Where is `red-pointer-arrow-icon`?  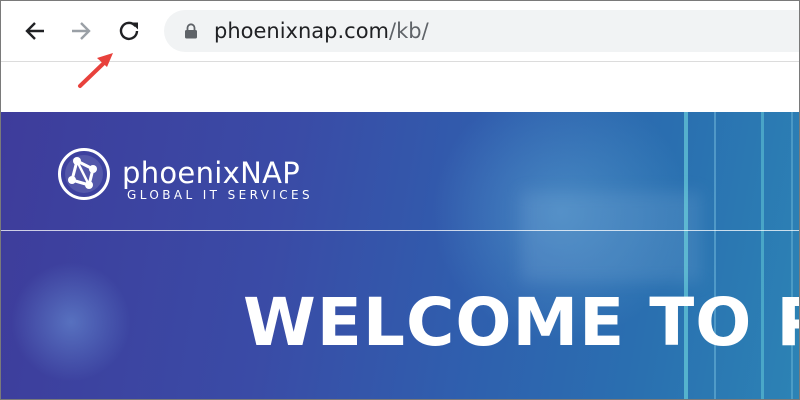
red-pointer-arrow-icon is located at coordinates (95, 70).